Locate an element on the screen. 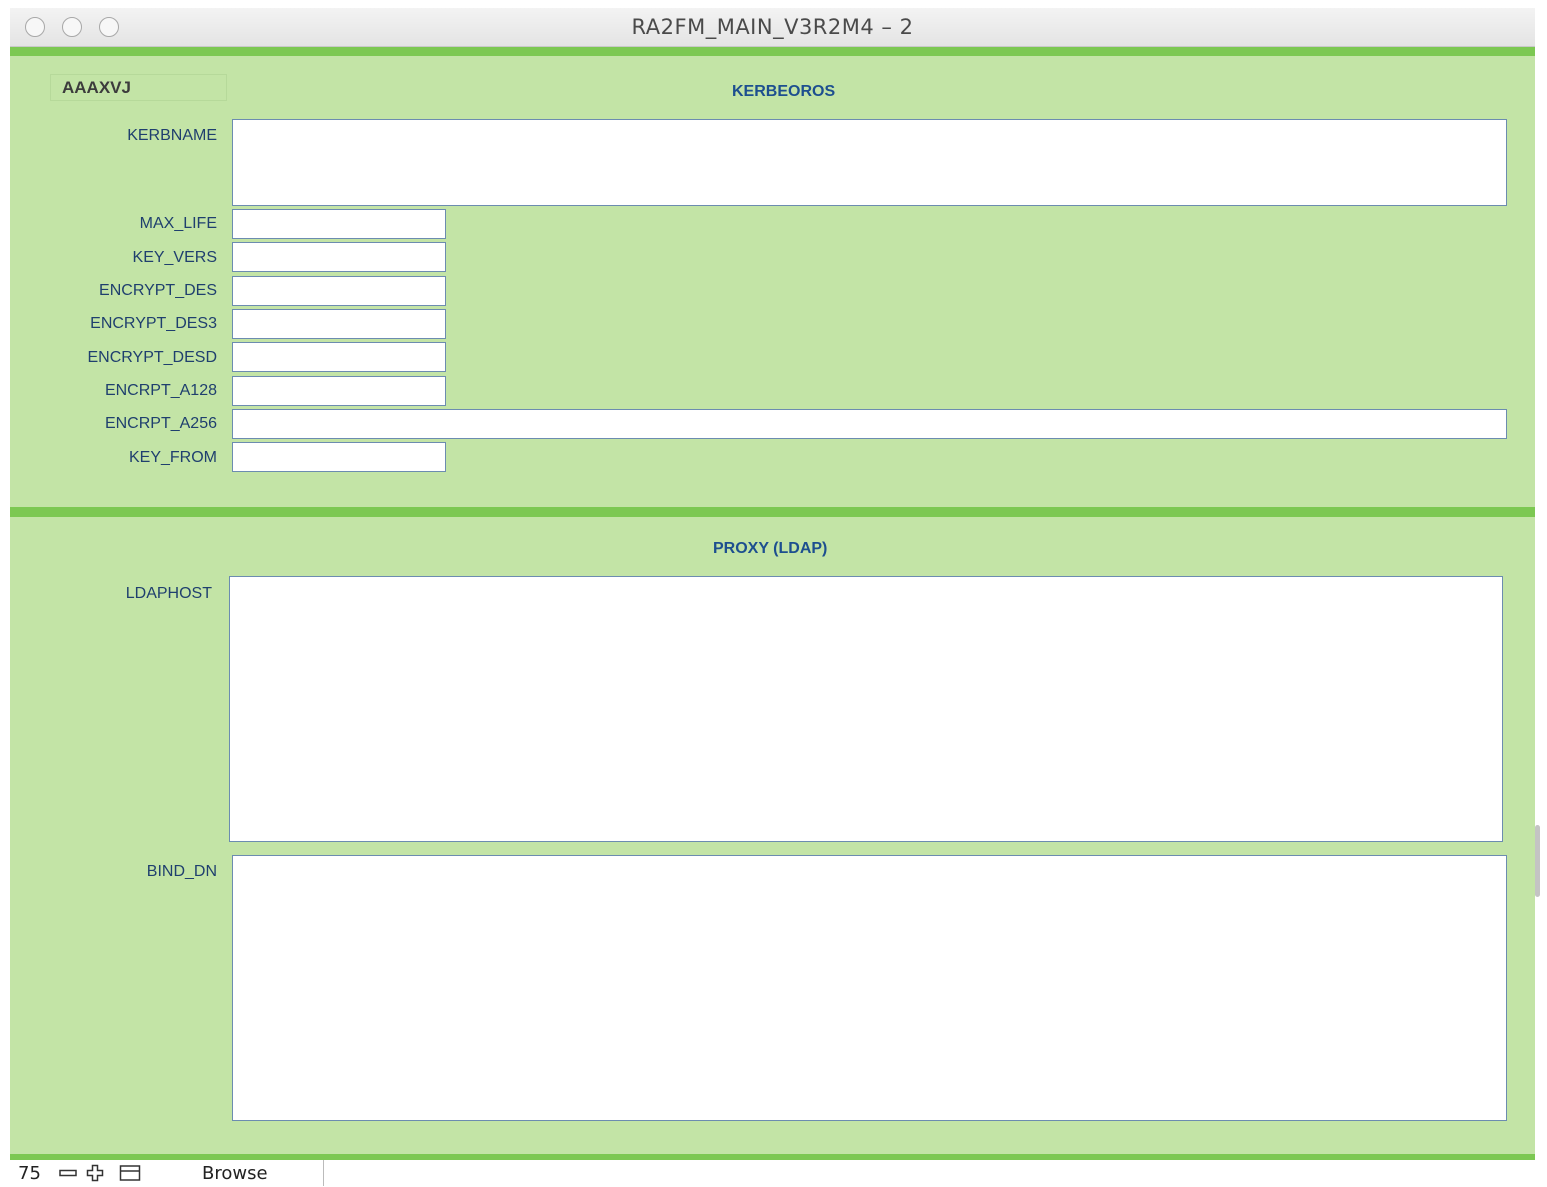  encrypt-desd-field is located at coordinates (339, 357).